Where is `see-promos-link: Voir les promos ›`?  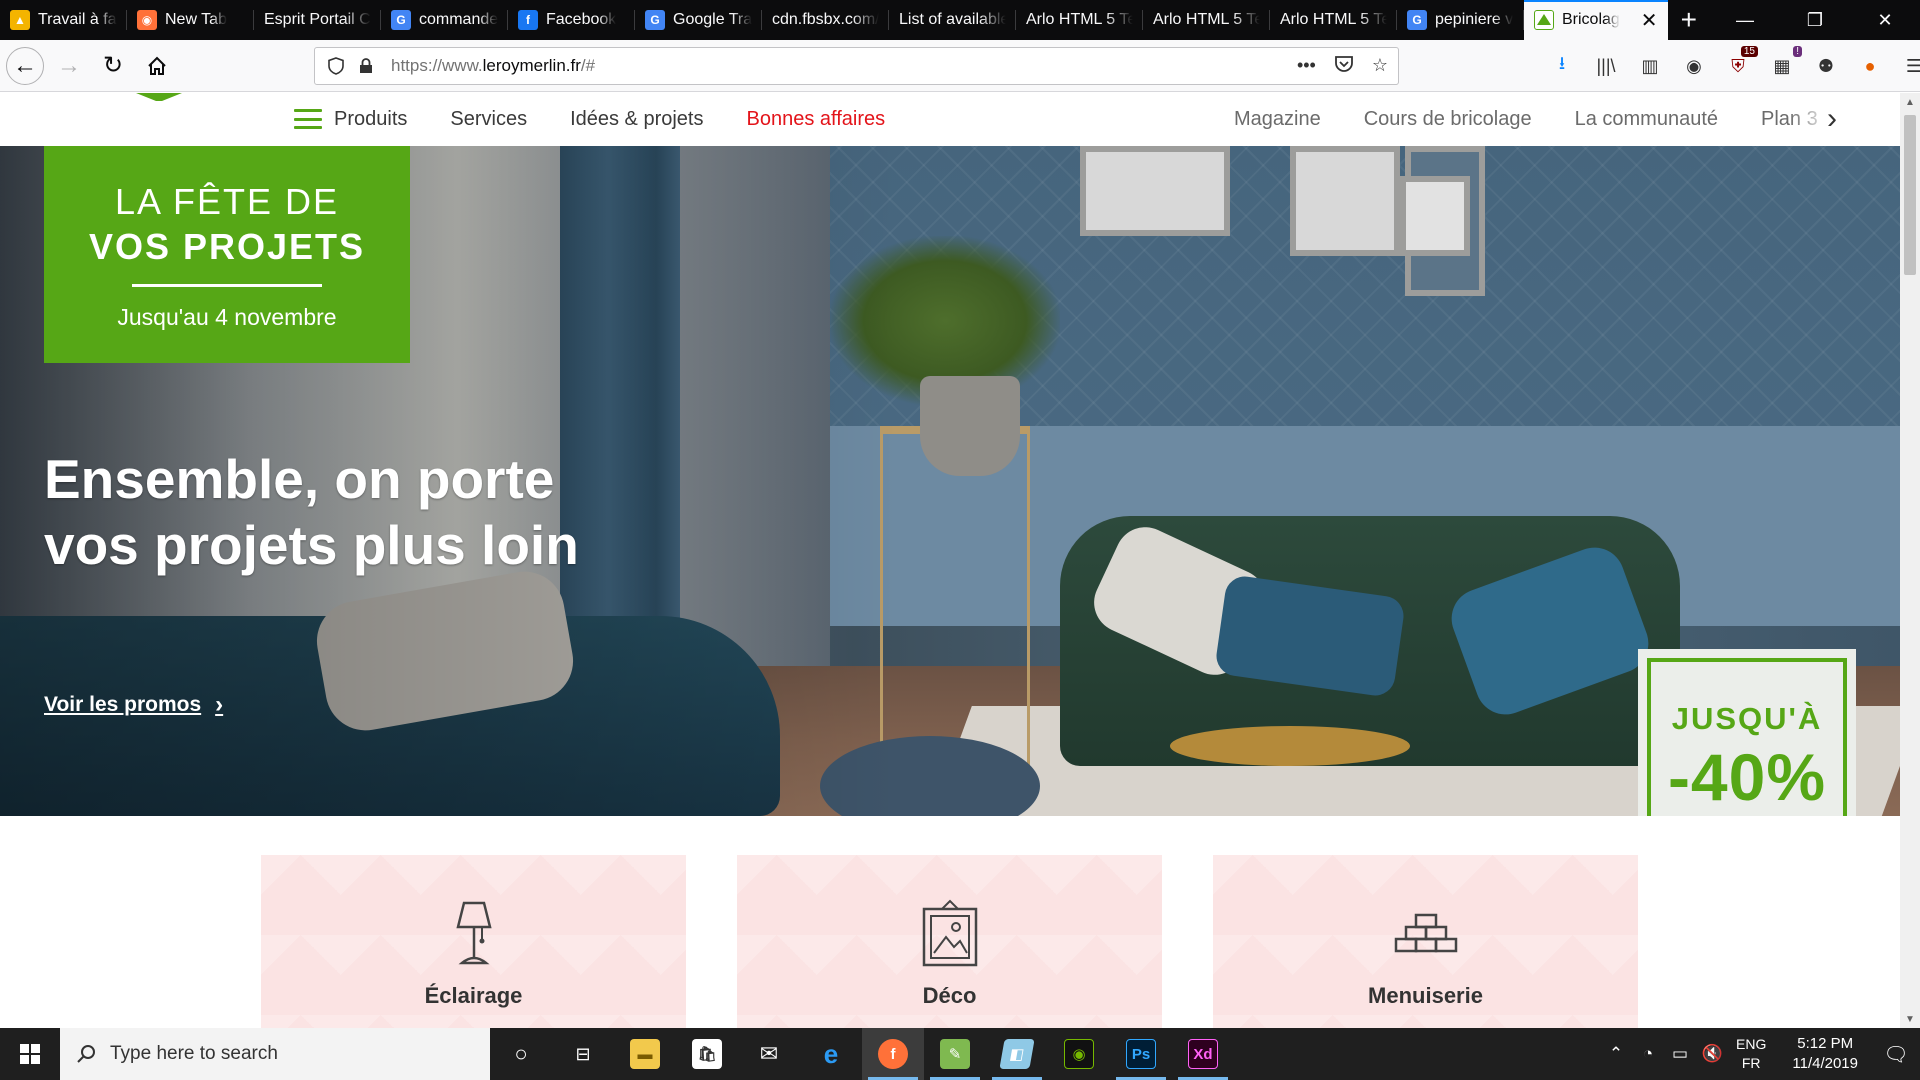
see-promos-link: Voir les promos › is located at coordinates (133, 705).